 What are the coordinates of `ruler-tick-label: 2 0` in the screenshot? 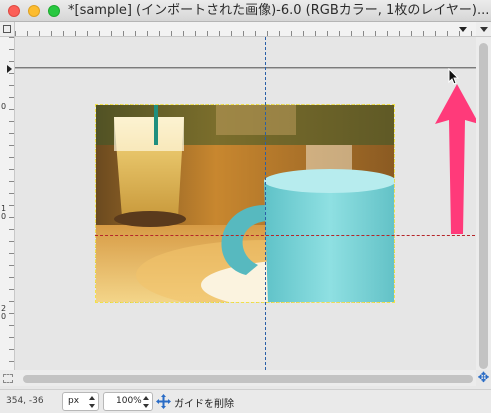 It's located at (4, 312).